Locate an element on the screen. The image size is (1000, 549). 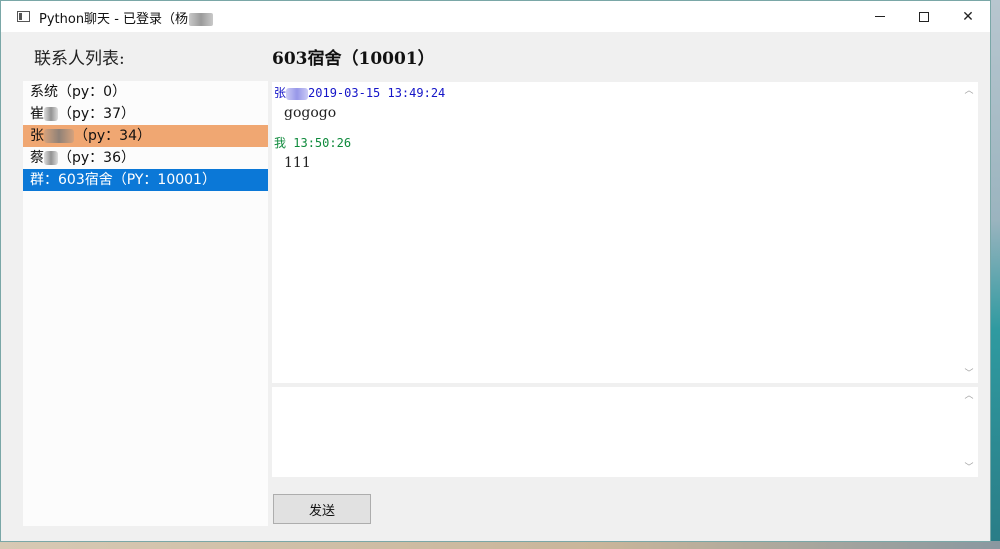
message-header: 我 13:50:26 is located at coordinates (312, 142).